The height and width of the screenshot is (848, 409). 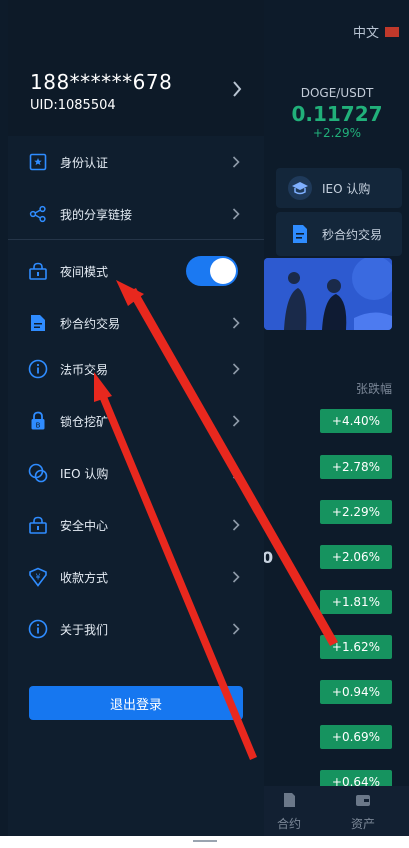 What do you see at coordinates (73, 105) in the screenshot?
I see `account-uid: UID:1085504` at bounding box center [73, 105].